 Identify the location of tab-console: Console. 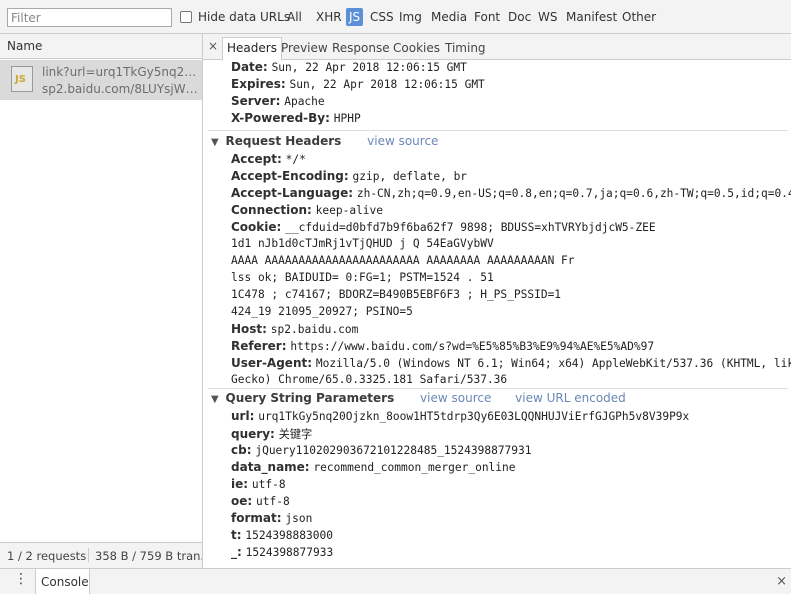
(62, 581).